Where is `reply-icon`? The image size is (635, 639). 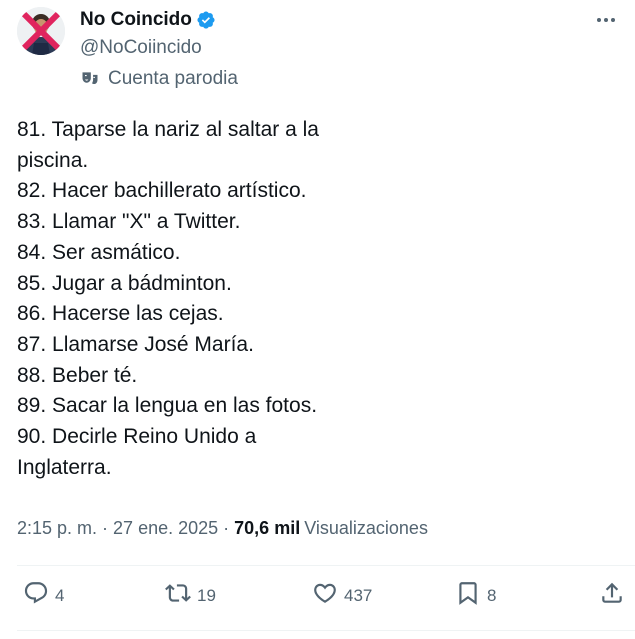
reply-icon is located at coordinates (36, 595).